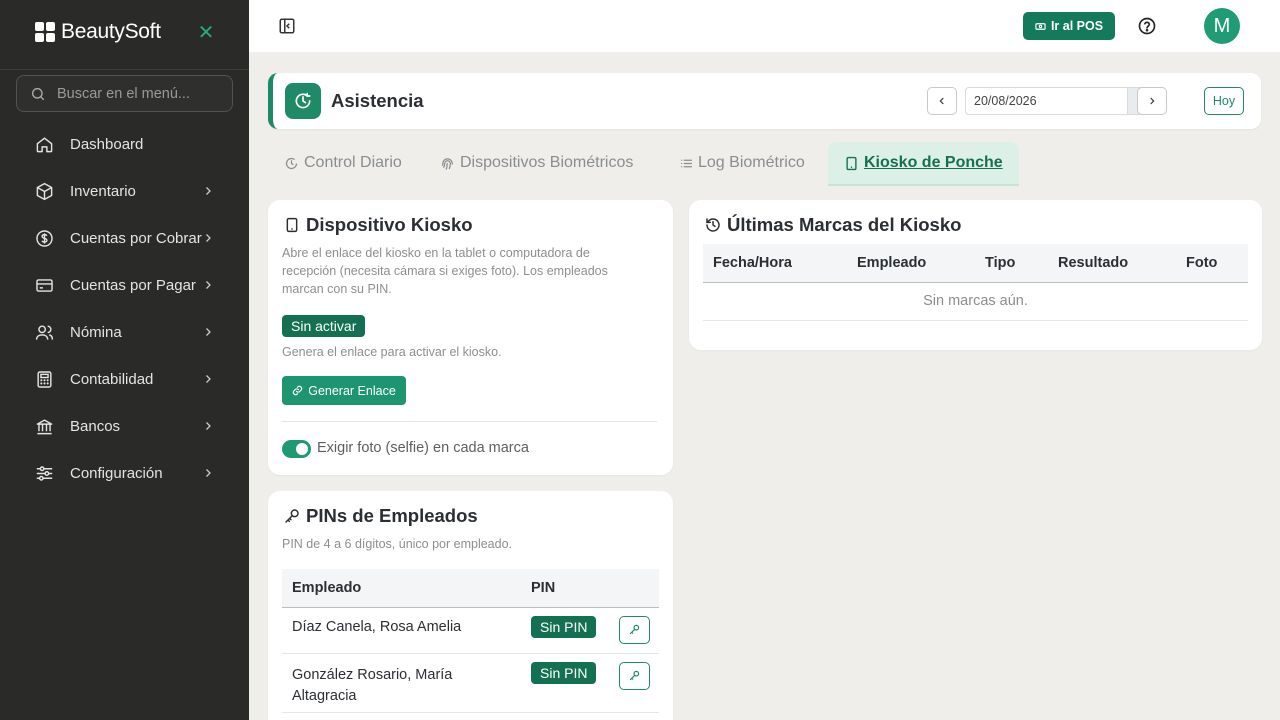  Describe the element at coordinates (95, 426) in the screenshot. I see `sidebar-item-label: Bancos` at that location.